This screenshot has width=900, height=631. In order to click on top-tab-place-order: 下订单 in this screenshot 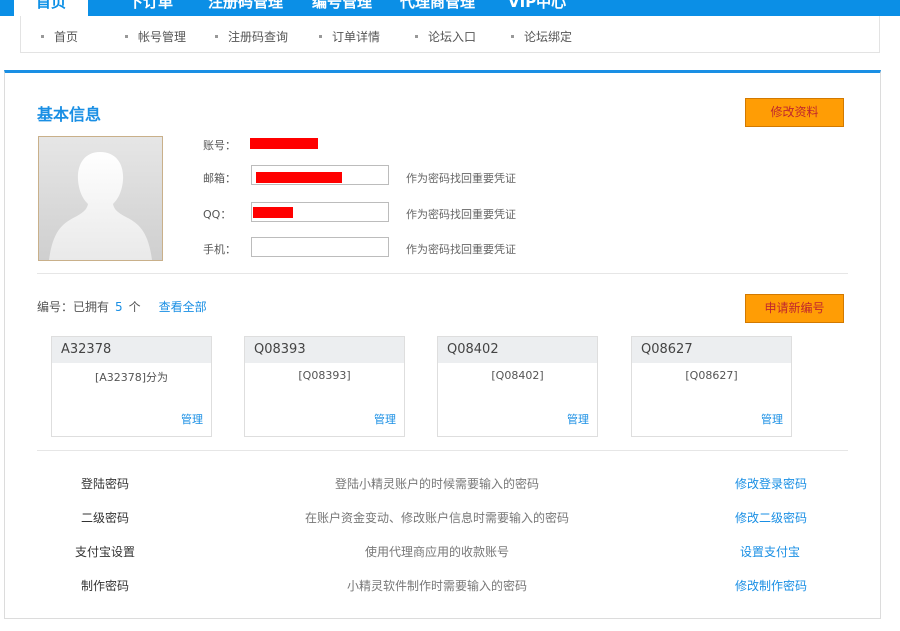, I will do `click(150, 8)`.